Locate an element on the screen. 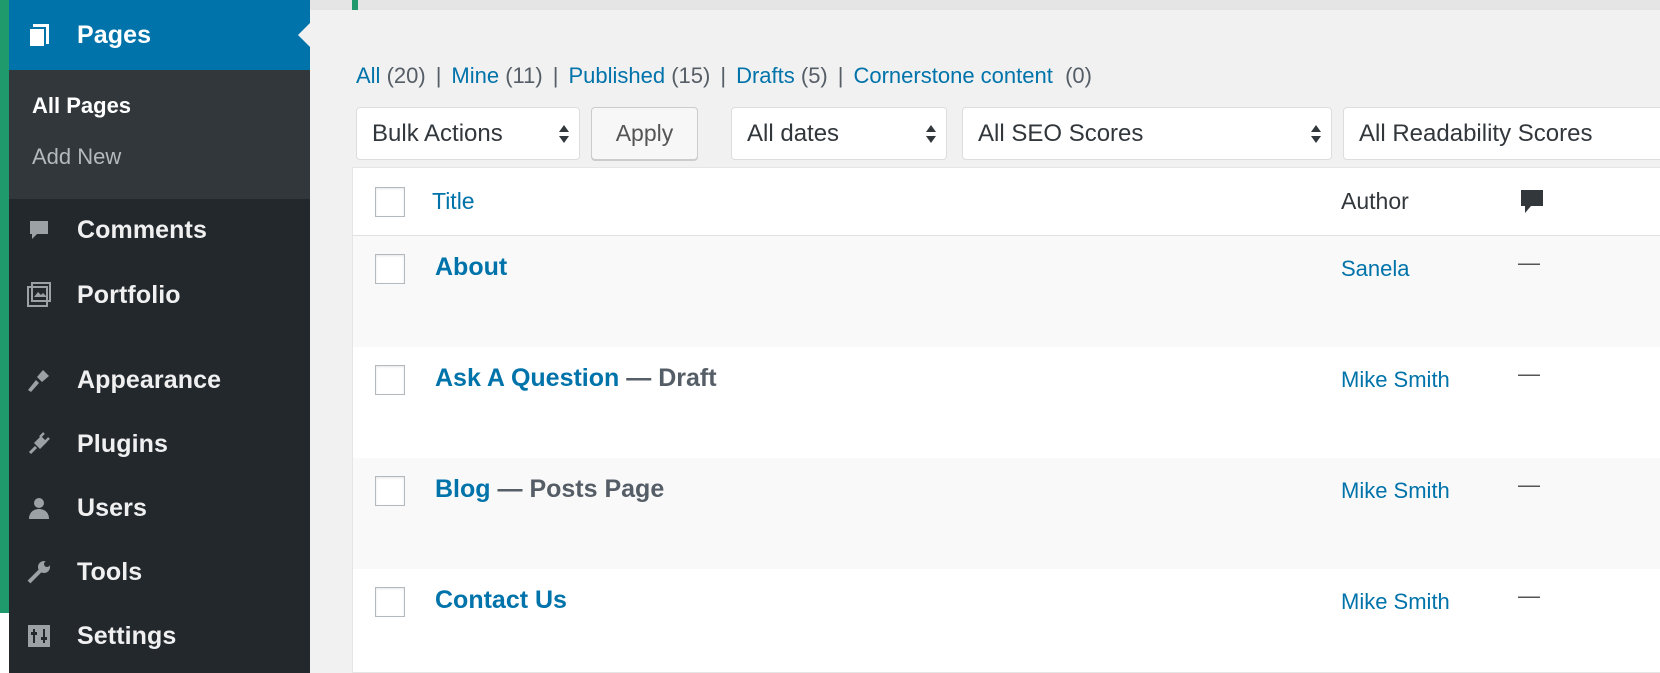 This screenshot has width=1660, height=673. table-row: About Sanela — is located at coordinates (1006, 291).